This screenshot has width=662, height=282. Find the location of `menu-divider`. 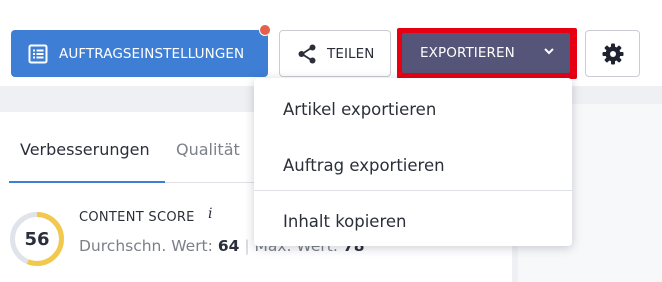

menu-divider is located at coordinates (413, 190).